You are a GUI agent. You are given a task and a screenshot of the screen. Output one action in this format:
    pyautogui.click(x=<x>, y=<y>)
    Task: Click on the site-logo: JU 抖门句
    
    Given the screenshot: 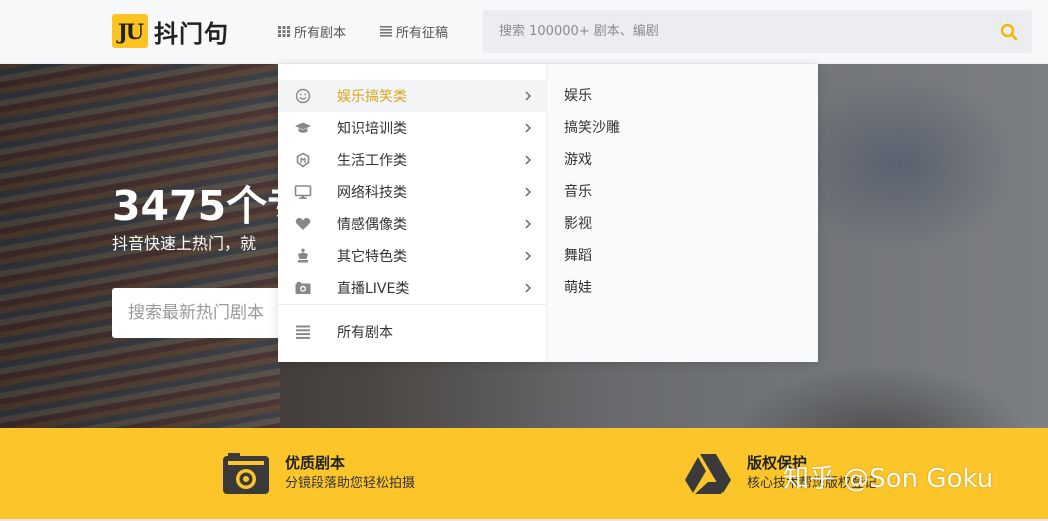 What is the action you would take?
    pyautogui.click(x=170, y=31)
    